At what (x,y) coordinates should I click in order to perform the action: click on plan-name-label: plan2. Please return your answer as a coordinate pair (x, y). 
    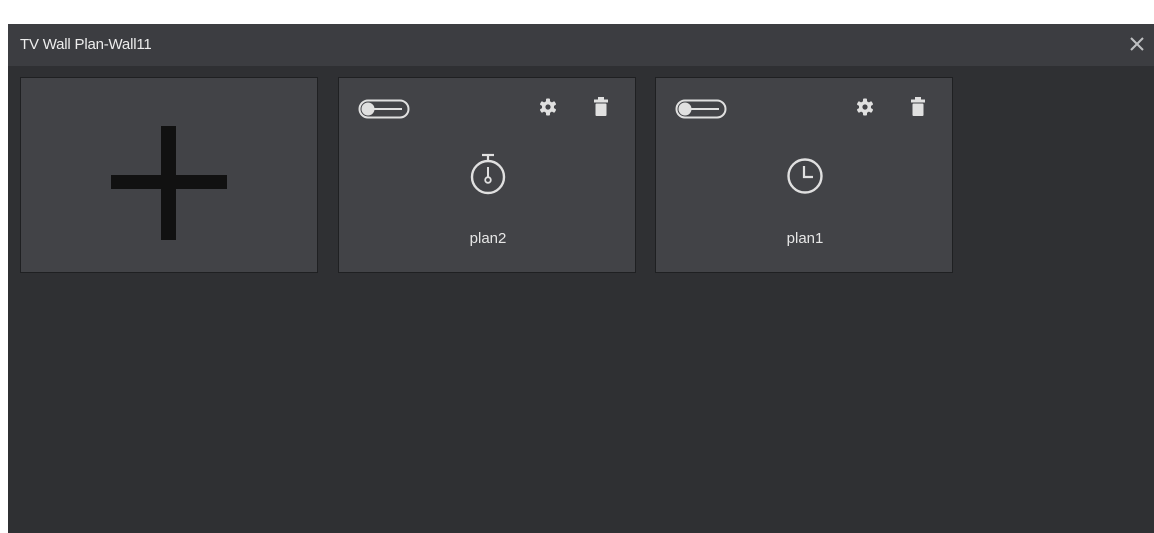
    Looking at the image, I should click on (488, 239).